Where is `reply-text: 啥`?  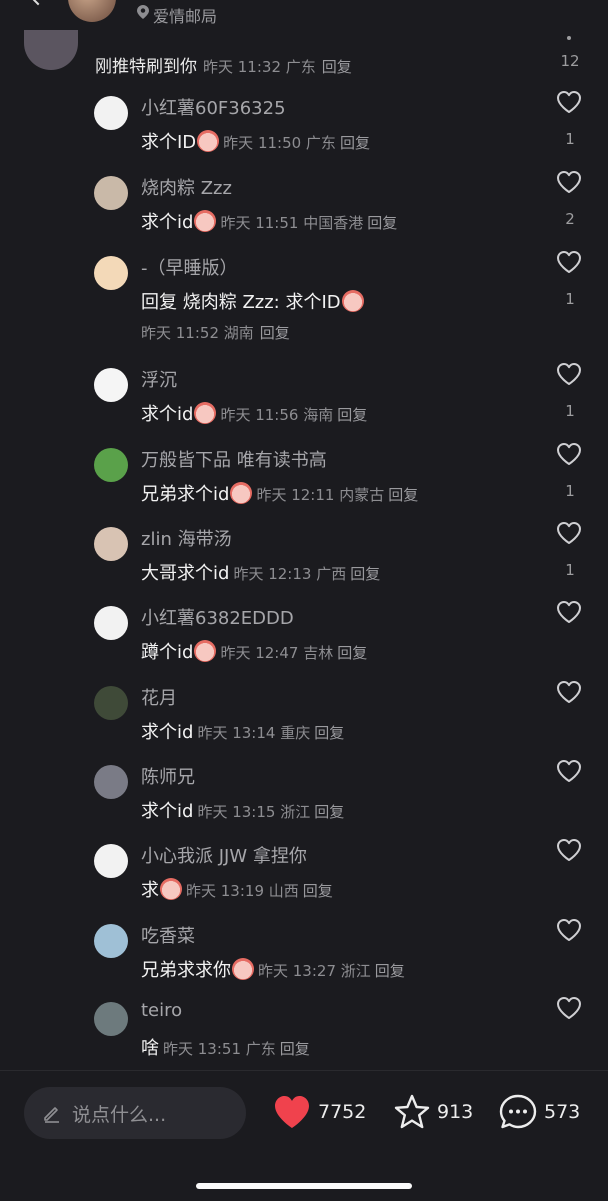
reply-text: 啥 is located at coordinates (150, 1048).